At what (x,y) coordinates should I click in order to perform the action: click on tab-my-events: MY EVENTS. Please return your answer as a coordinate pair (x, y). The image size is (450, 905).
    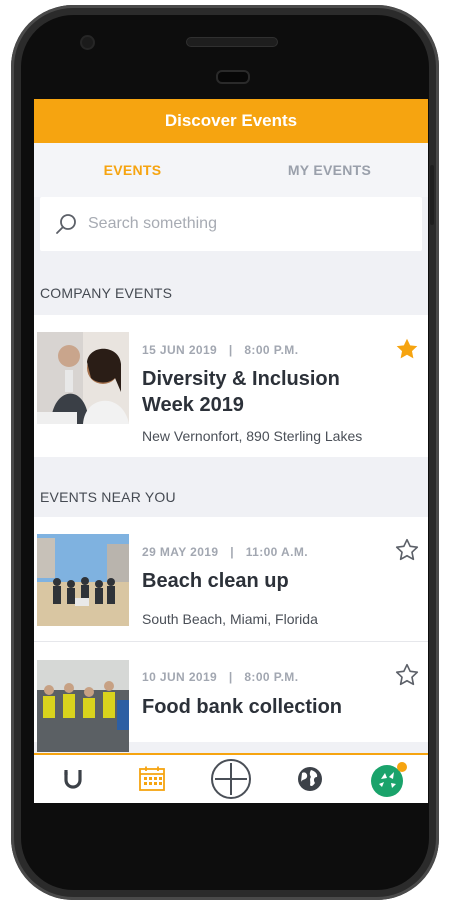
    Looking at the image, I should click on (329, 170).